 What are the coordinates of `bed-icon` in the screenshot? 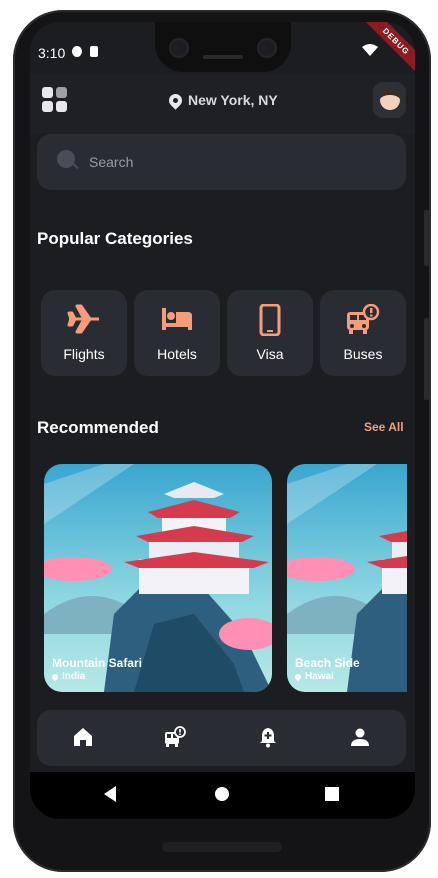 It's located at (177, 319).